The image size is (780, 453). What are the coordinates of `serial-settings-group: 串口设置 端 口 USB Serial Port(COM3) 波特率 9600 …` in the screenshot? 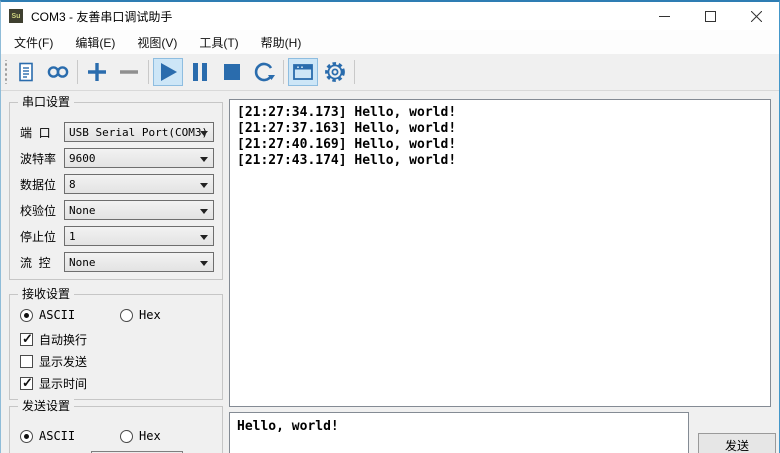 It's located at (116, 187).